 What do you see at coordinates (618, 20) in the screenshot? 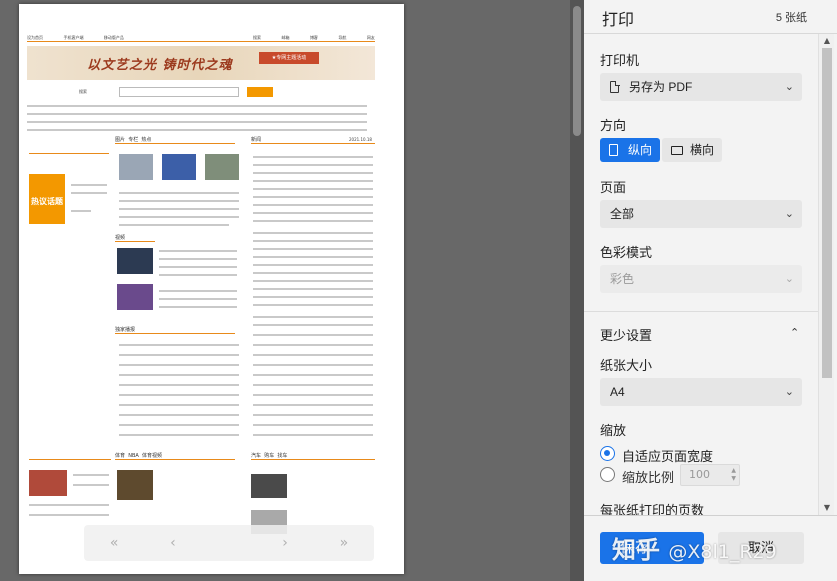
I see `dialog-title: 打印` at bounding box center [618, 20].